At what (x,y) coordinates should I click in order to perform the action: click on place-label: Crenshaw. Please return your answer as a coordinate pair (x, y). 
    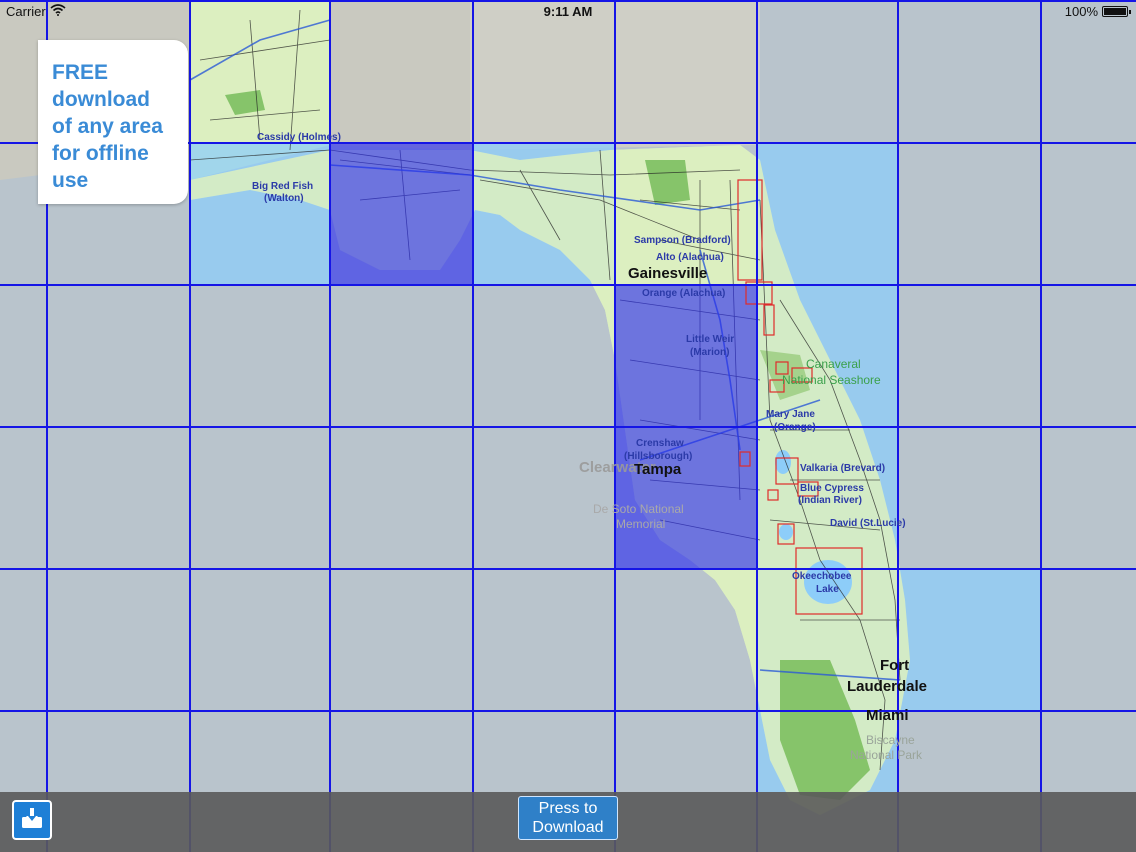
    Looking at the image, I should click on (660, 443).